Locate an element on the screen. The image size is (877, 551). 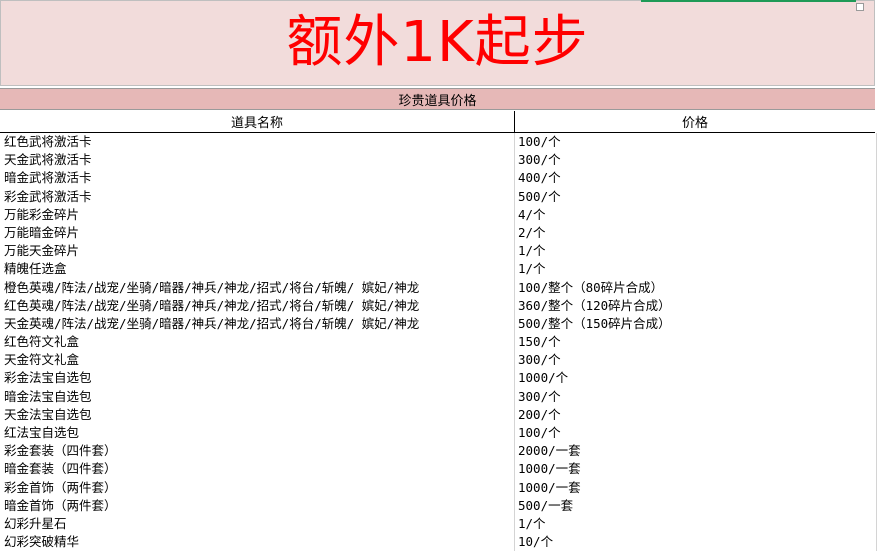
table-row: 红法宝自选包 100/个 is located at coordinates (438, 433).